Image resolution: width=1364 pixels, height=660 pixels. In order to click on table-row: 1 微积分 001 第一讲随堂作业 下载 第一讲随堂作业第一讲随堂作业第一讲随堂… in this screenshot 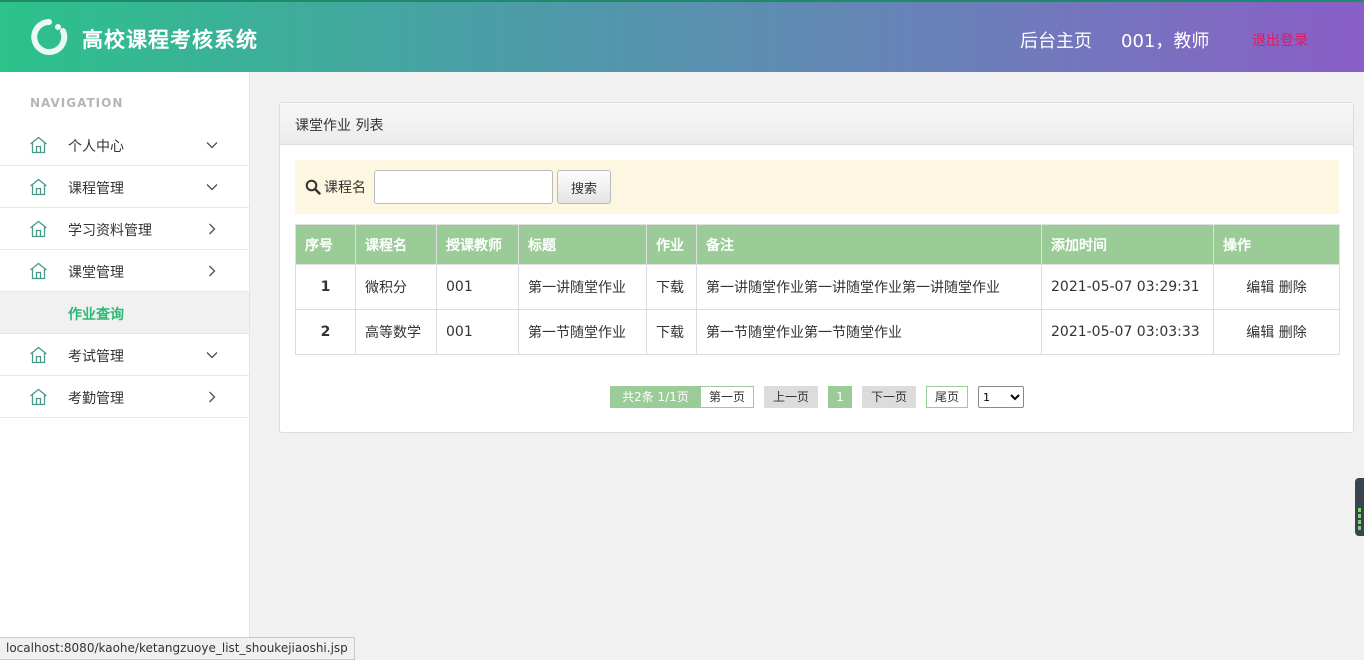, I will do `click(817, 287)`.